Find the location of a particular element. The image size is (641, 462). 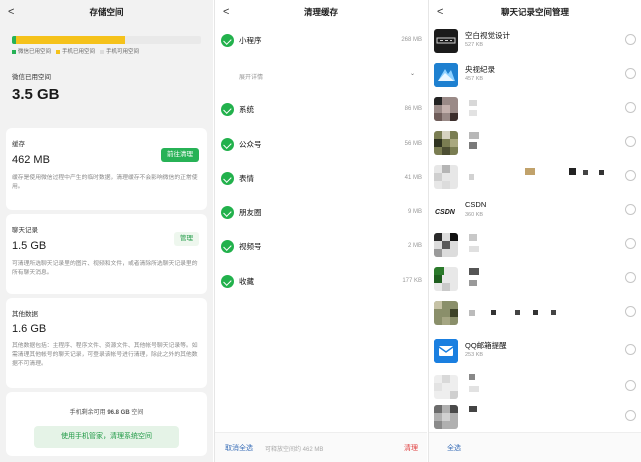

legend-phone: 手机已用空间 is located at coordinates (75, 51).